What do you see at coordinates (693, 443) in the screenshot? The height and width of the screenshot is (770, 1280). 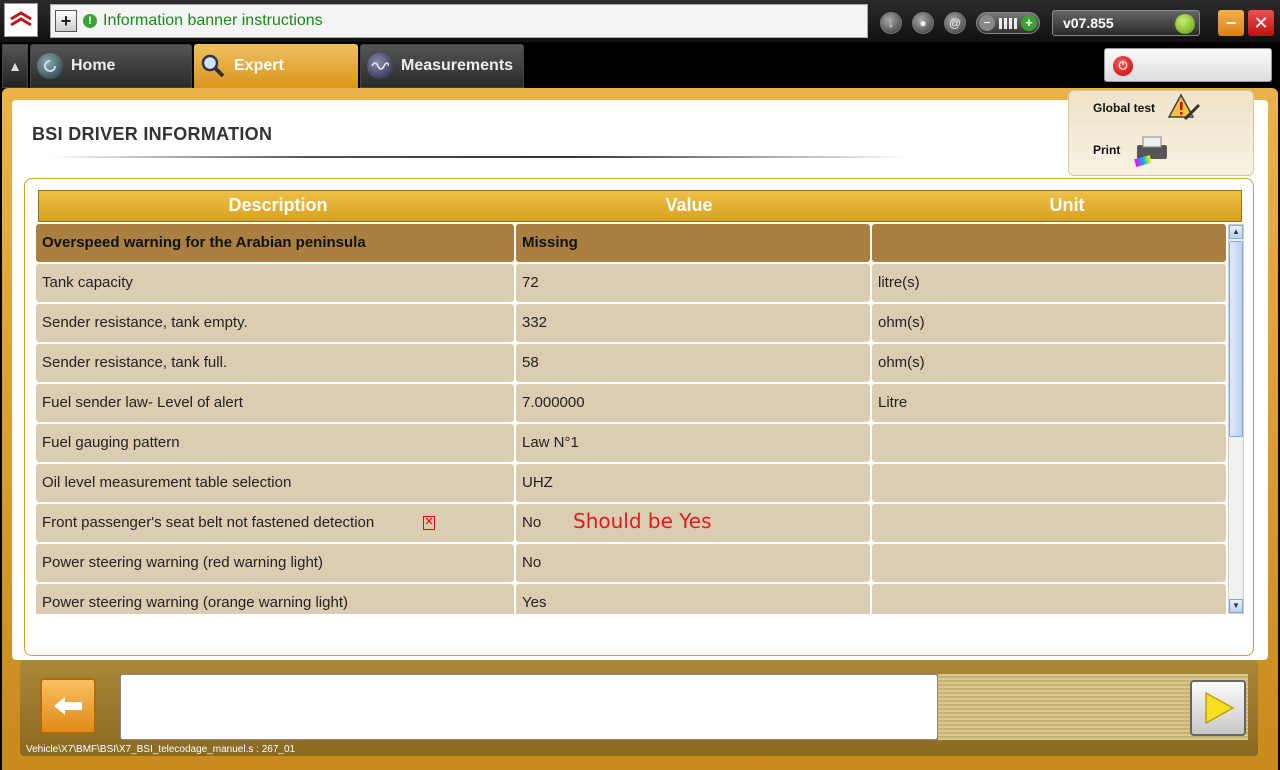 I see `cell-value: Law N°1` at bounding box center [693, 443].